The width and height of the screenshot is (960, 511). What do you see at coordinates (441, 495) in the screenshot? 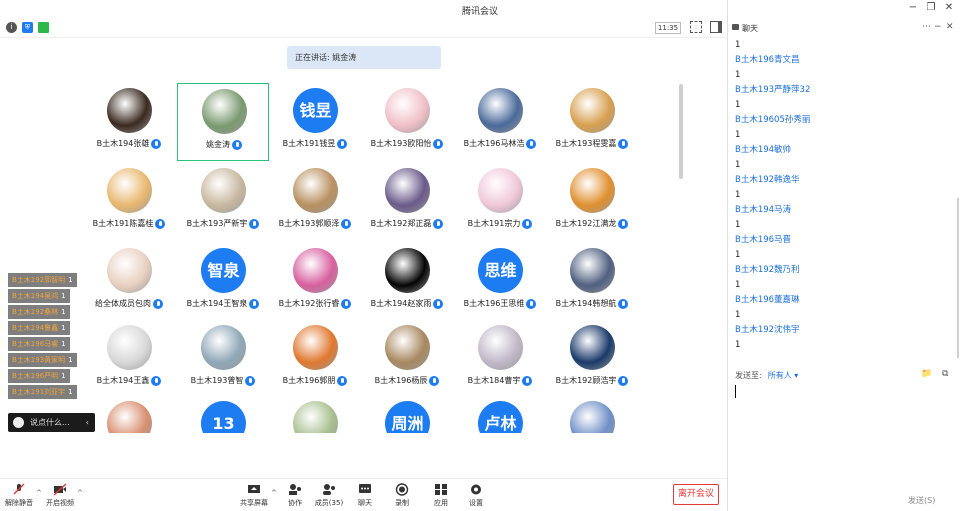
I see `apps-button: 应用` at bounding box center [441, 495].